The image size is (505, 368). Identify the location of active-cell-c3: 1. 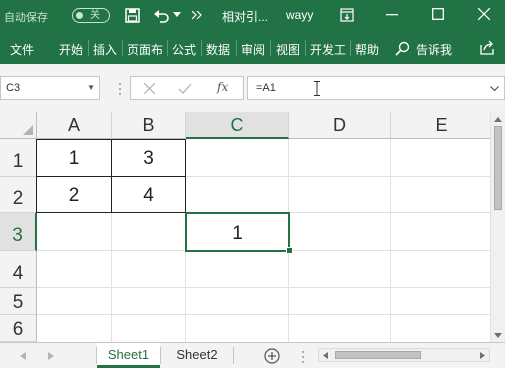
(237, 232).